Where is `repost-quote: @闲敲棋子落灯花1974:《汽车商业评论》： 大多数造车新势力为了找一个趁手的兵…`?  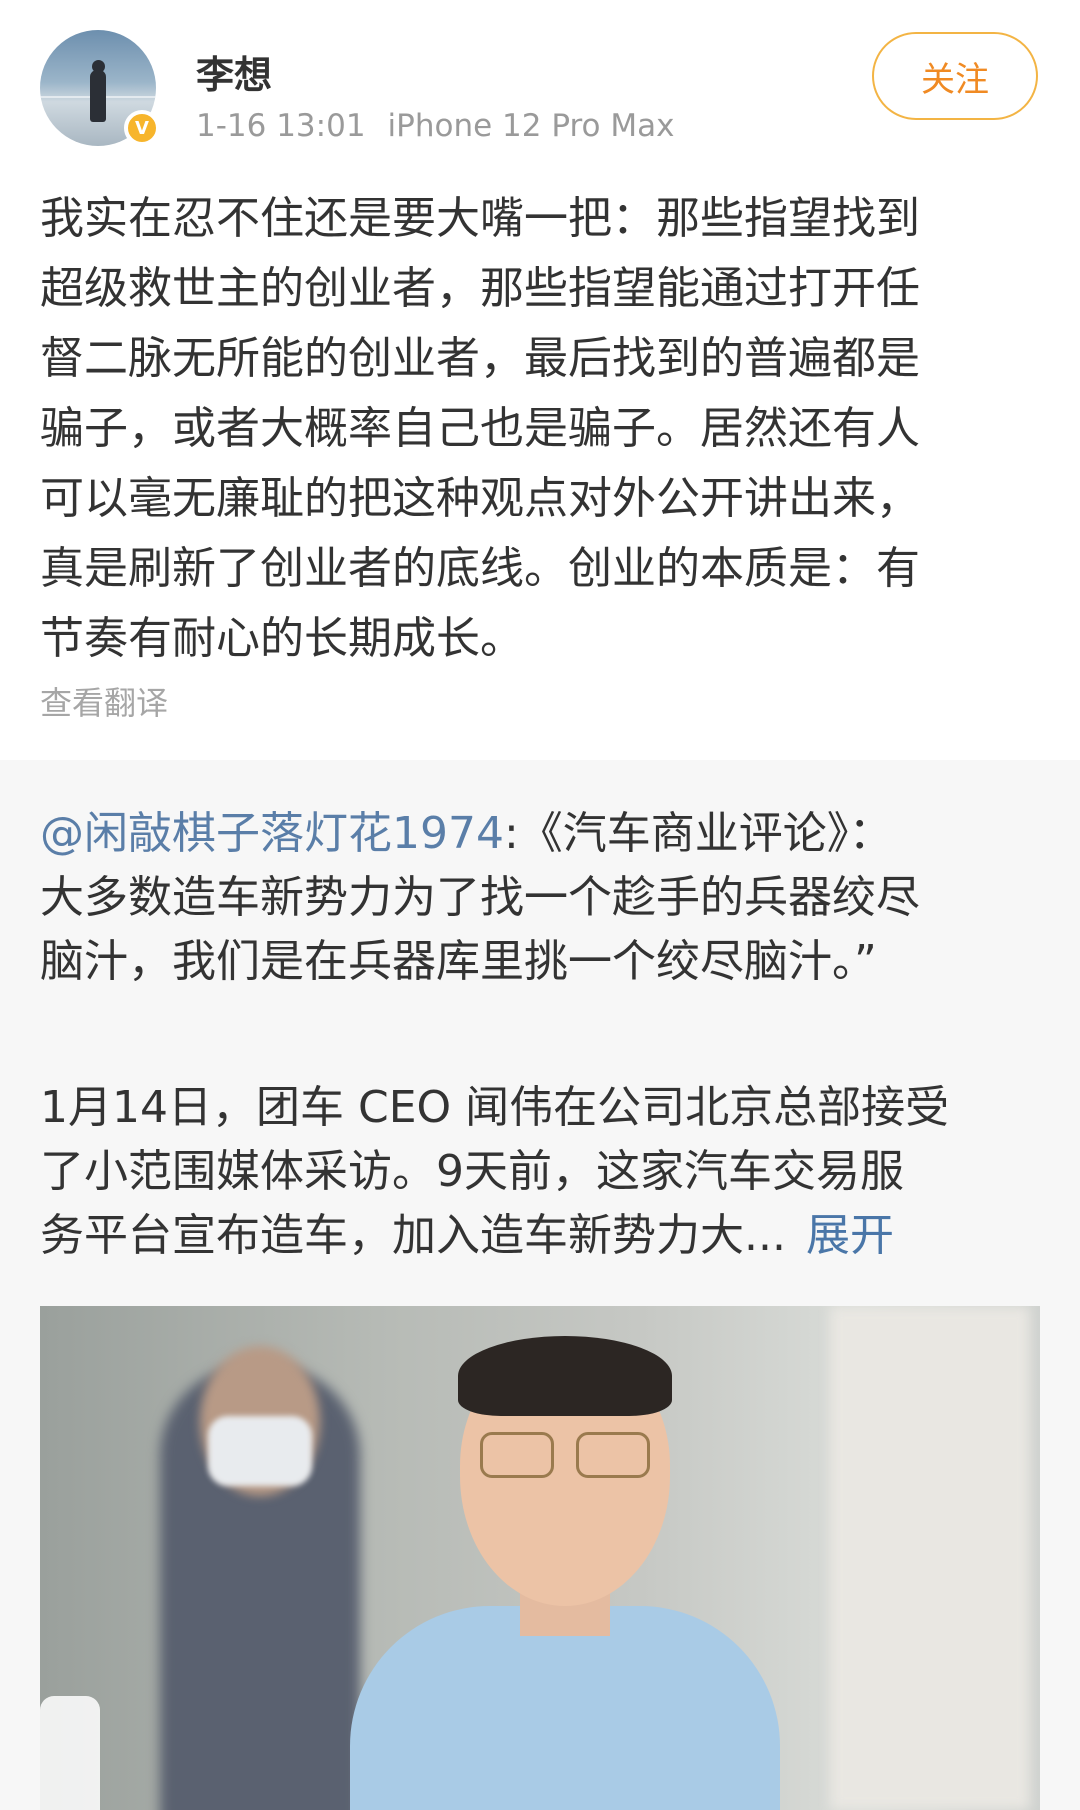 repost-quote: @闲敲棋子落灯花1974:《汽车商业评论》： 大多数造车新势力为了找一个趁手的兵… is located at coordinates (540, 898).